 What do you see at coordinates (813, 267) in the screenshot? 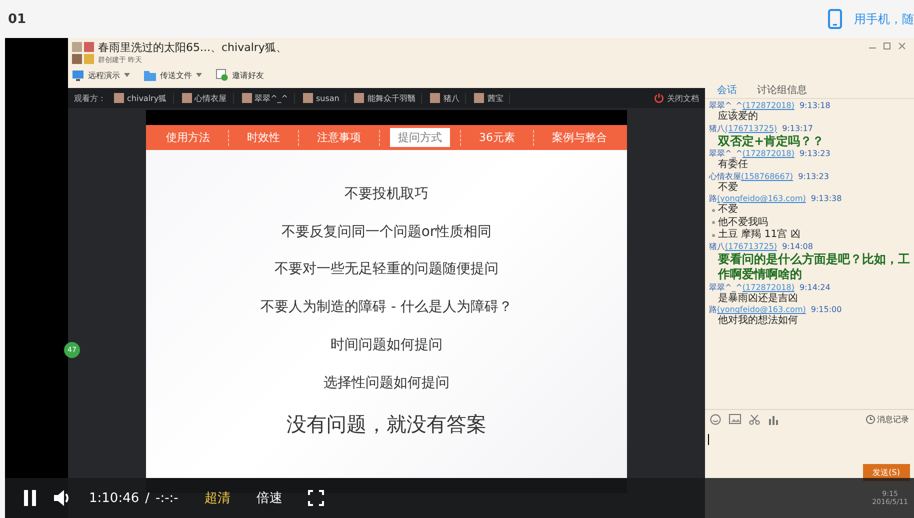
I see `message-text: 要看问的是什么方面是吧？比如，工作啊爱情啊啥的` at bounding box center [813, 267].